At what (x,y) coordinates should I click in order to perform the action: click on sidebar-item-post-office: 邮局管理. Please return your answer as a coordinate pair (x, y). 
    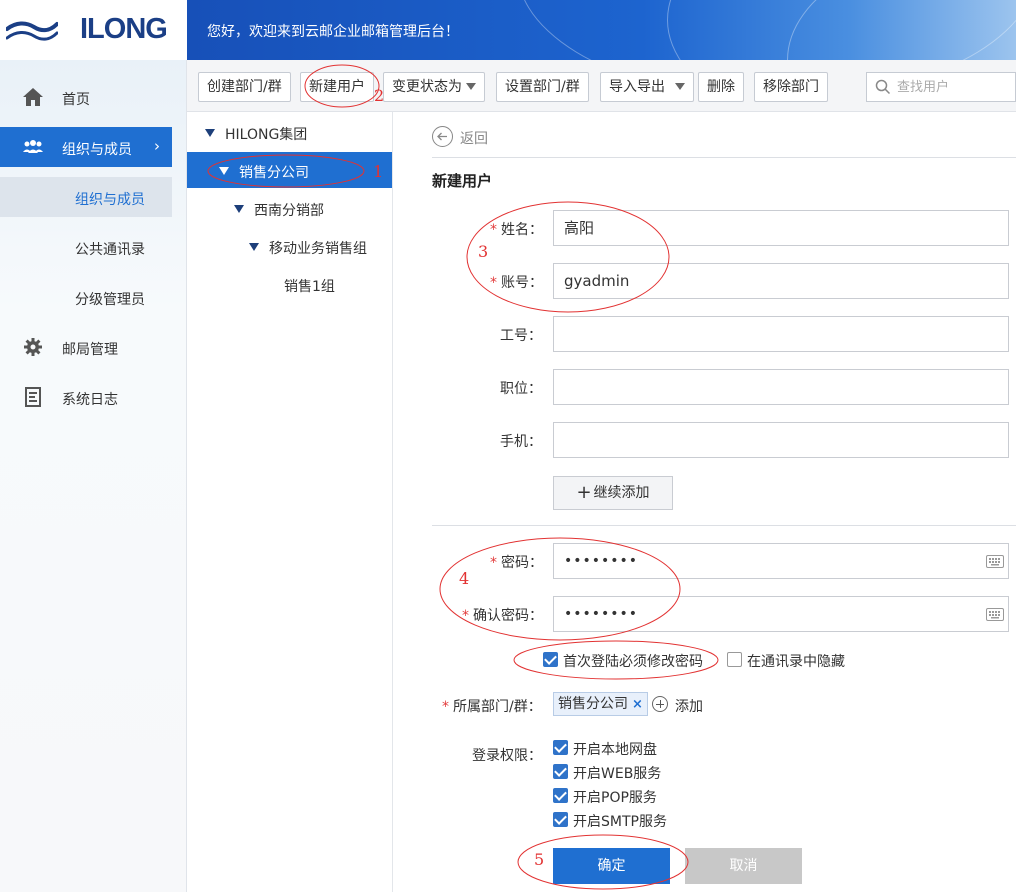
    Looking at the image, I should click on (86, 347).